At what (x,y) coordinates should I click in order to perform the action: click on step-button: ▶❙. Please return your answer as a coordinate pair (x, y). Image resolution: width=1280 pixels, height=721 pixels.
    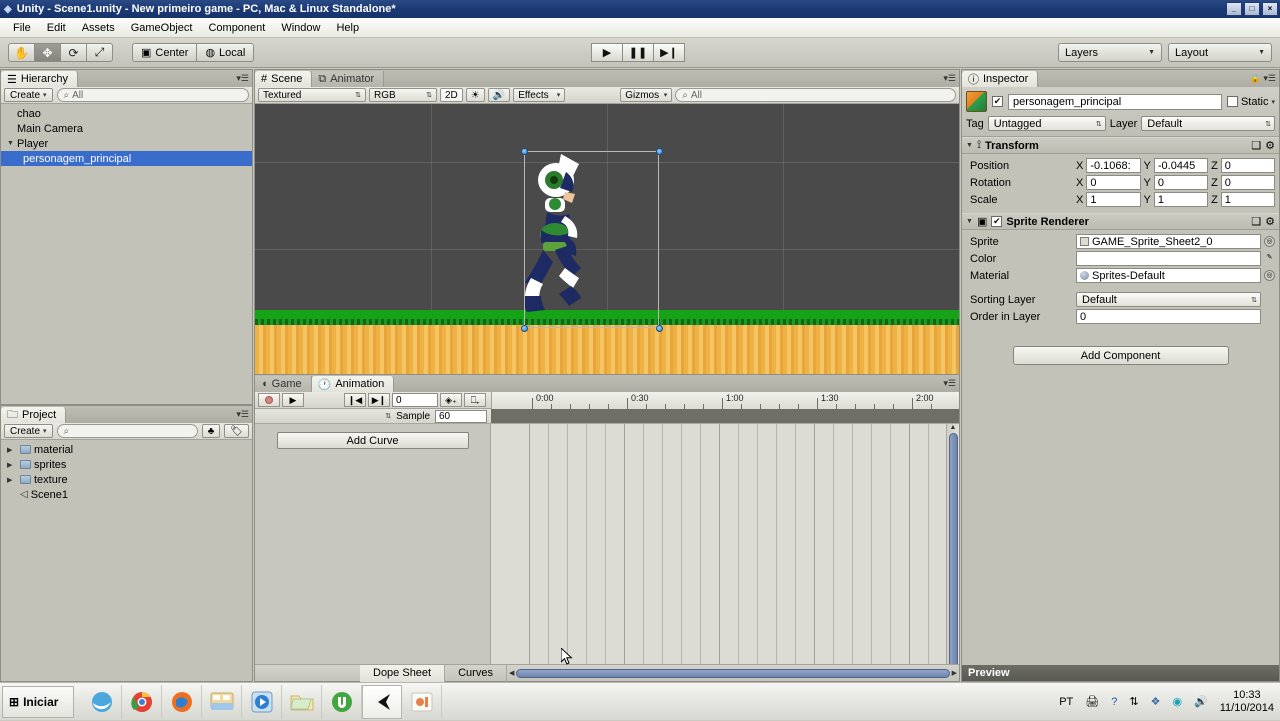
    Looking at the image, I should click on (669, 52).